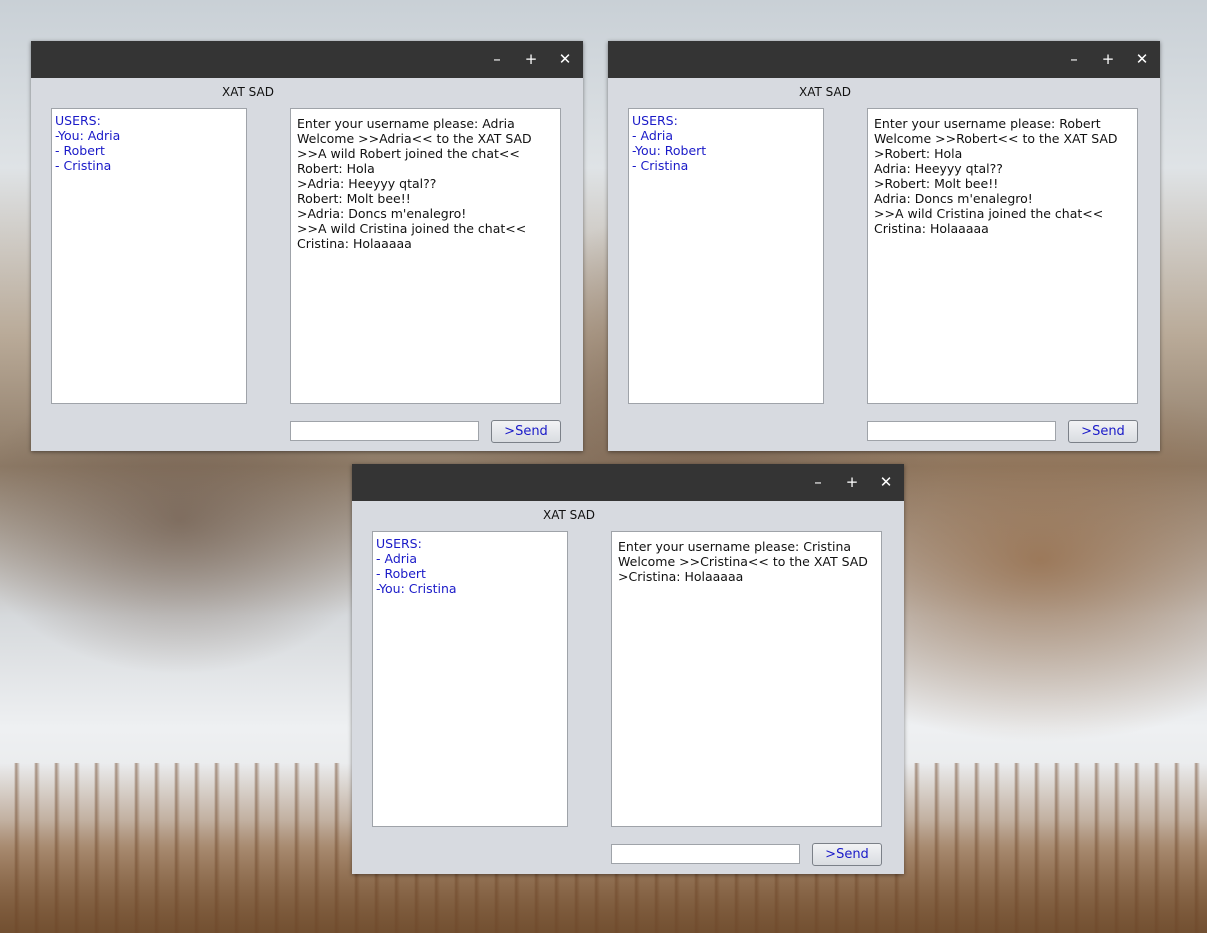  I want to click on chat-message: >>A wild Robert joined the chat<<, so click(408, 153).